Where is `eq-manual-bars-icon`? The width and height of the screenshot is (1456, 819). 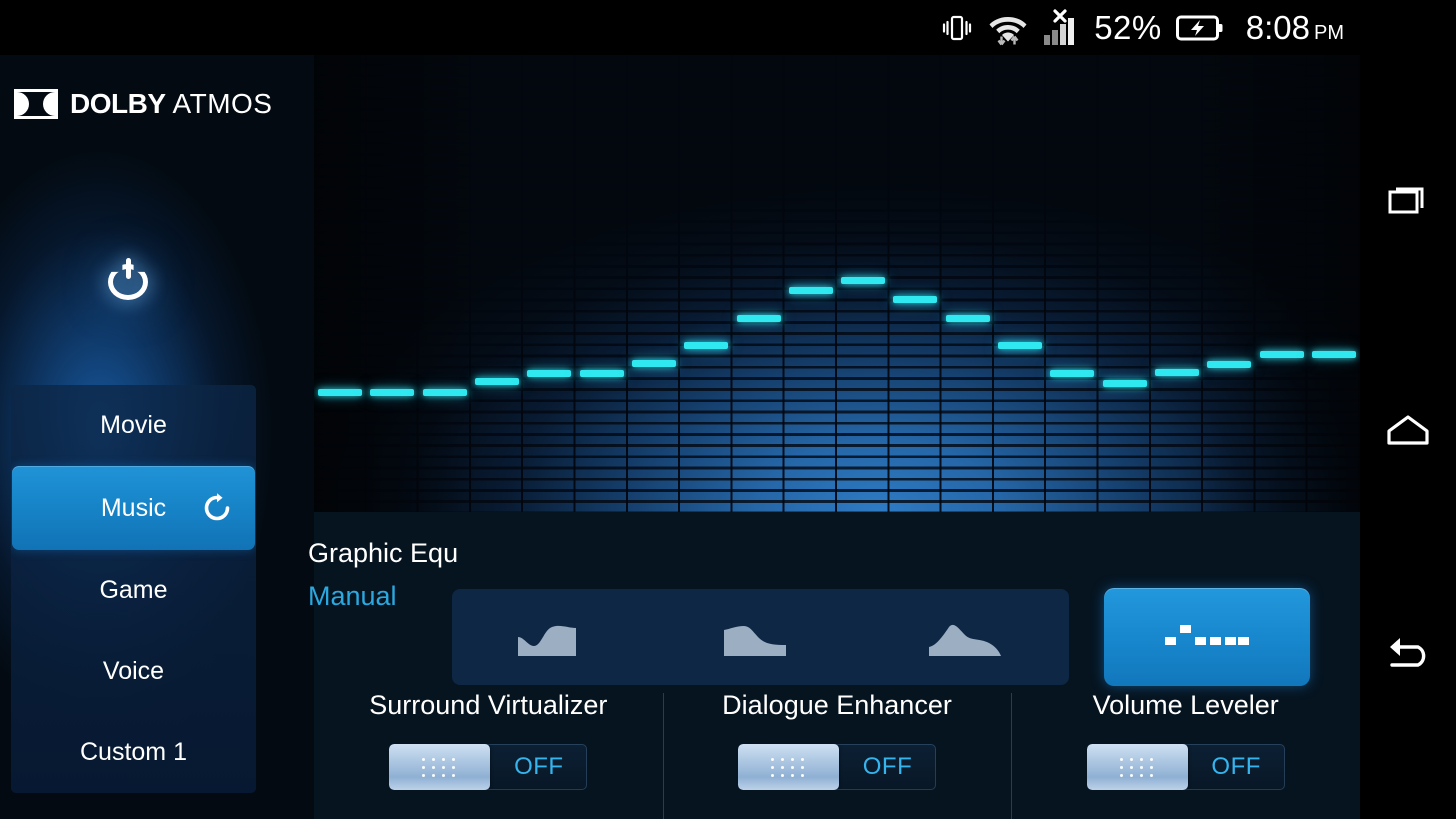 eq-manual-bars-icon is located at coordinates (1207, 637).